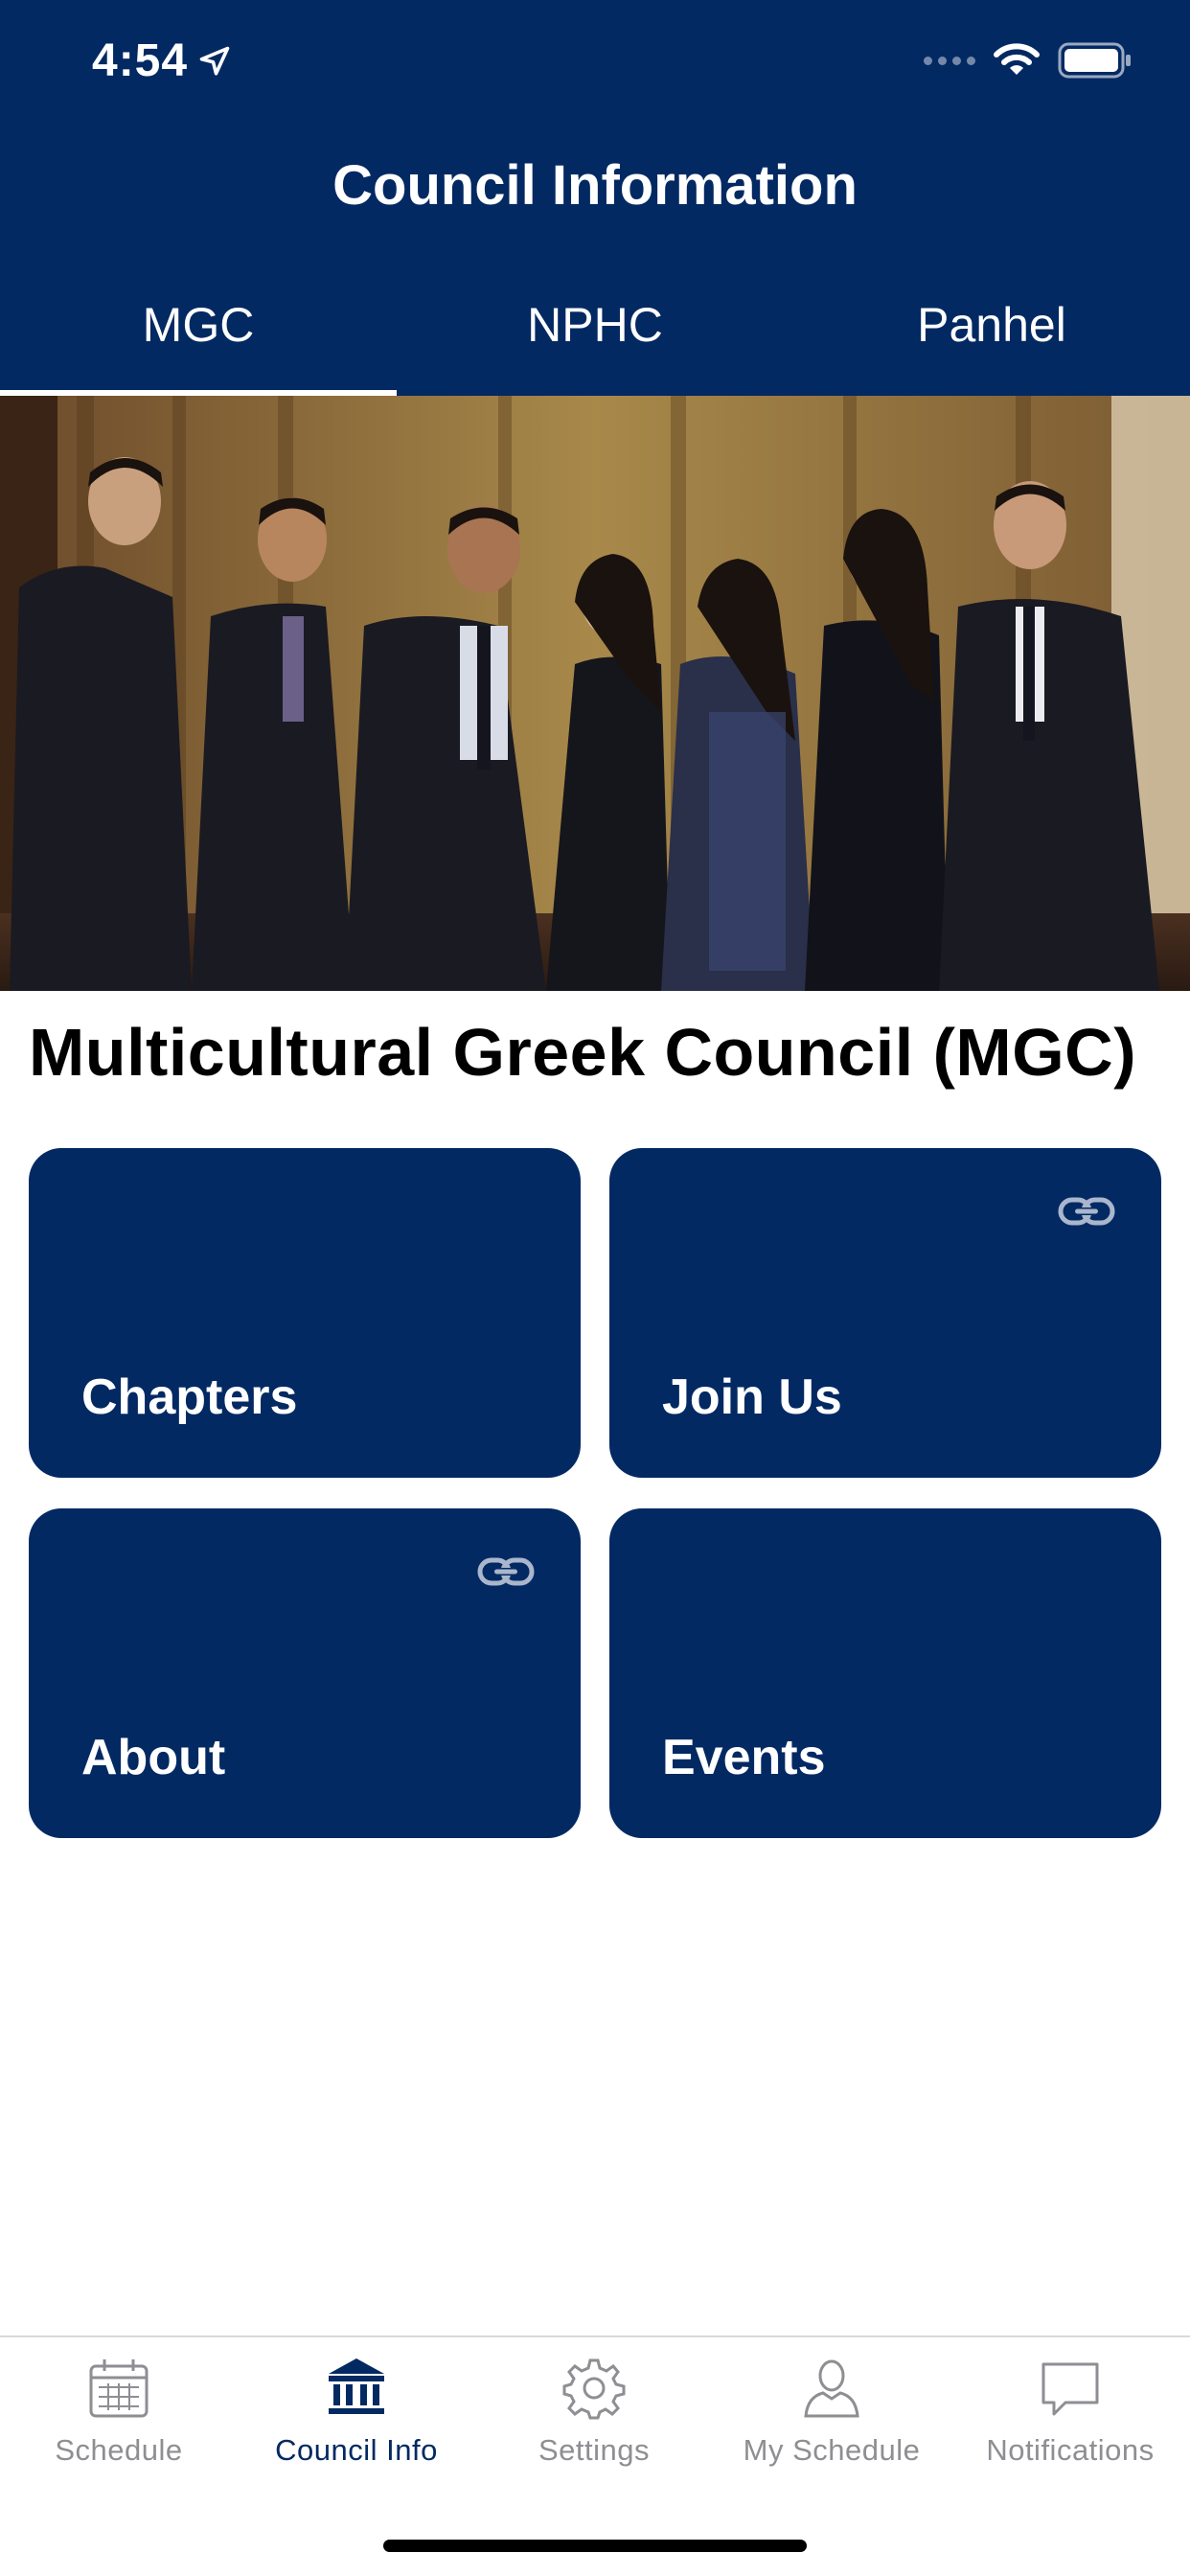 The width and height of the screenshot is (1190, 2576). I want to click on council-tabs: MGC NPHC Panhel, so click(595, 337).